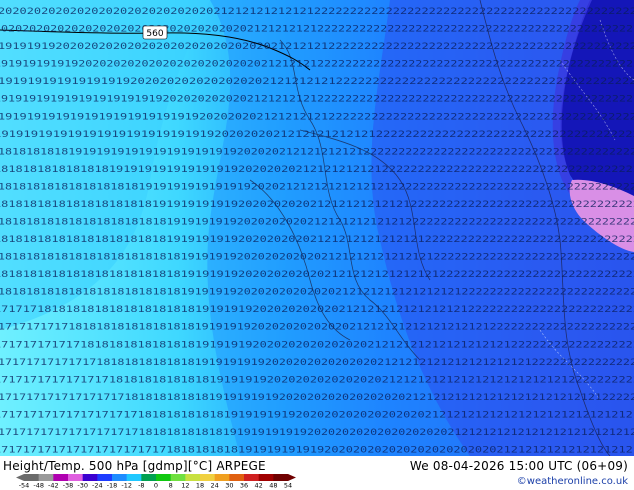 This screenshot has height=490, width=634. I want to click on colorbar-tick-label: 42, so click(259, 485).